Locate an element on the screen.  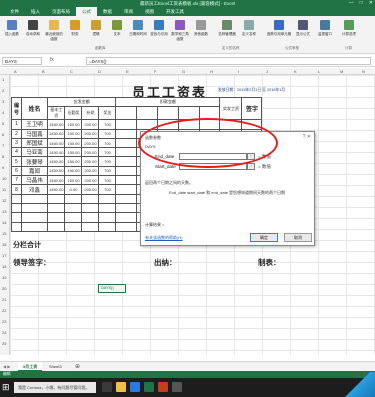
cell-name: 邓鑫 is located at coordinates (34, 189).